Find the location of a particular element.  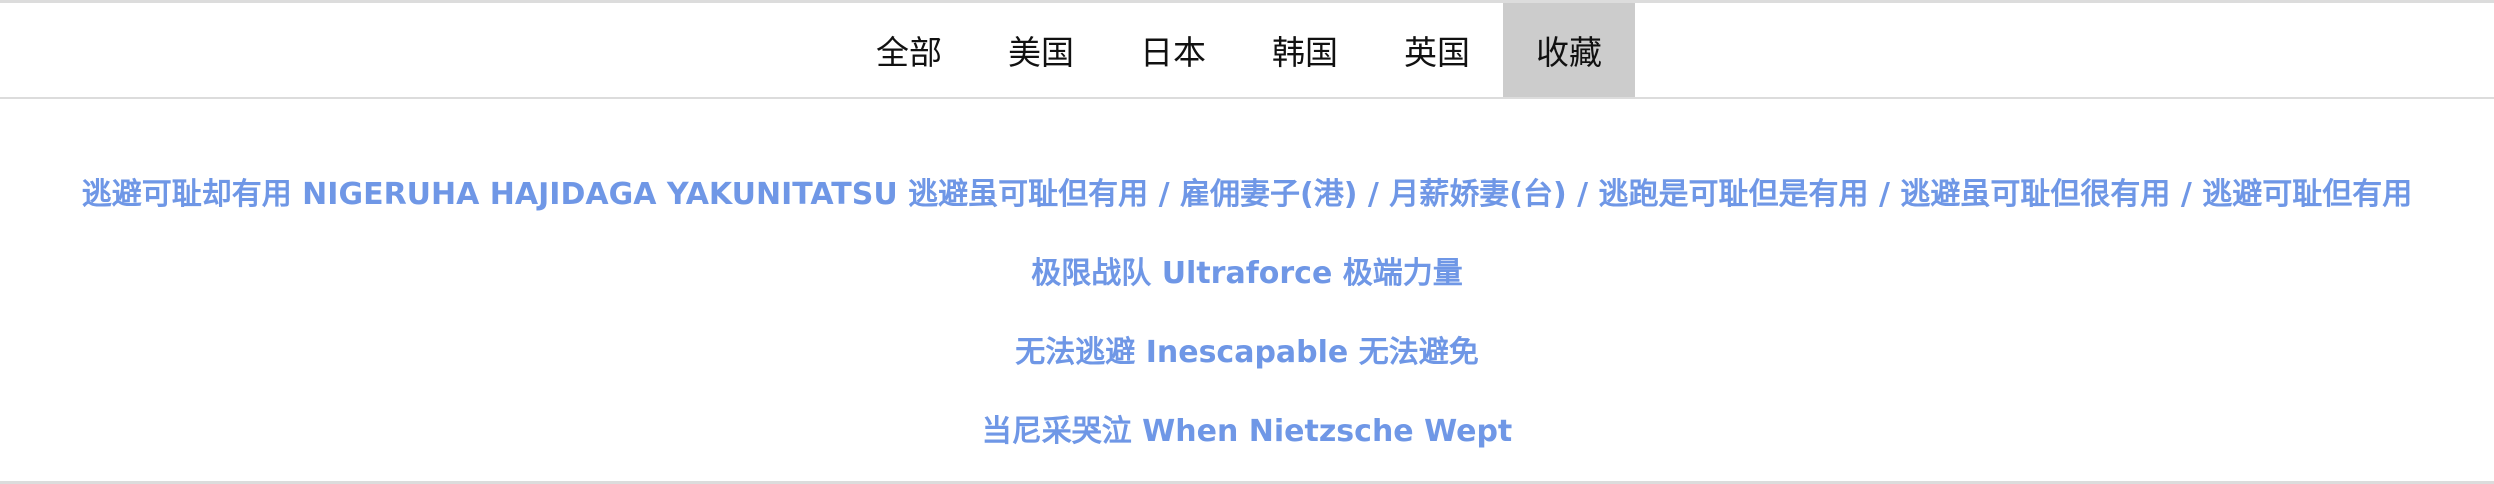

tab-japan: 日本 is located at coordinates (1173, 50).